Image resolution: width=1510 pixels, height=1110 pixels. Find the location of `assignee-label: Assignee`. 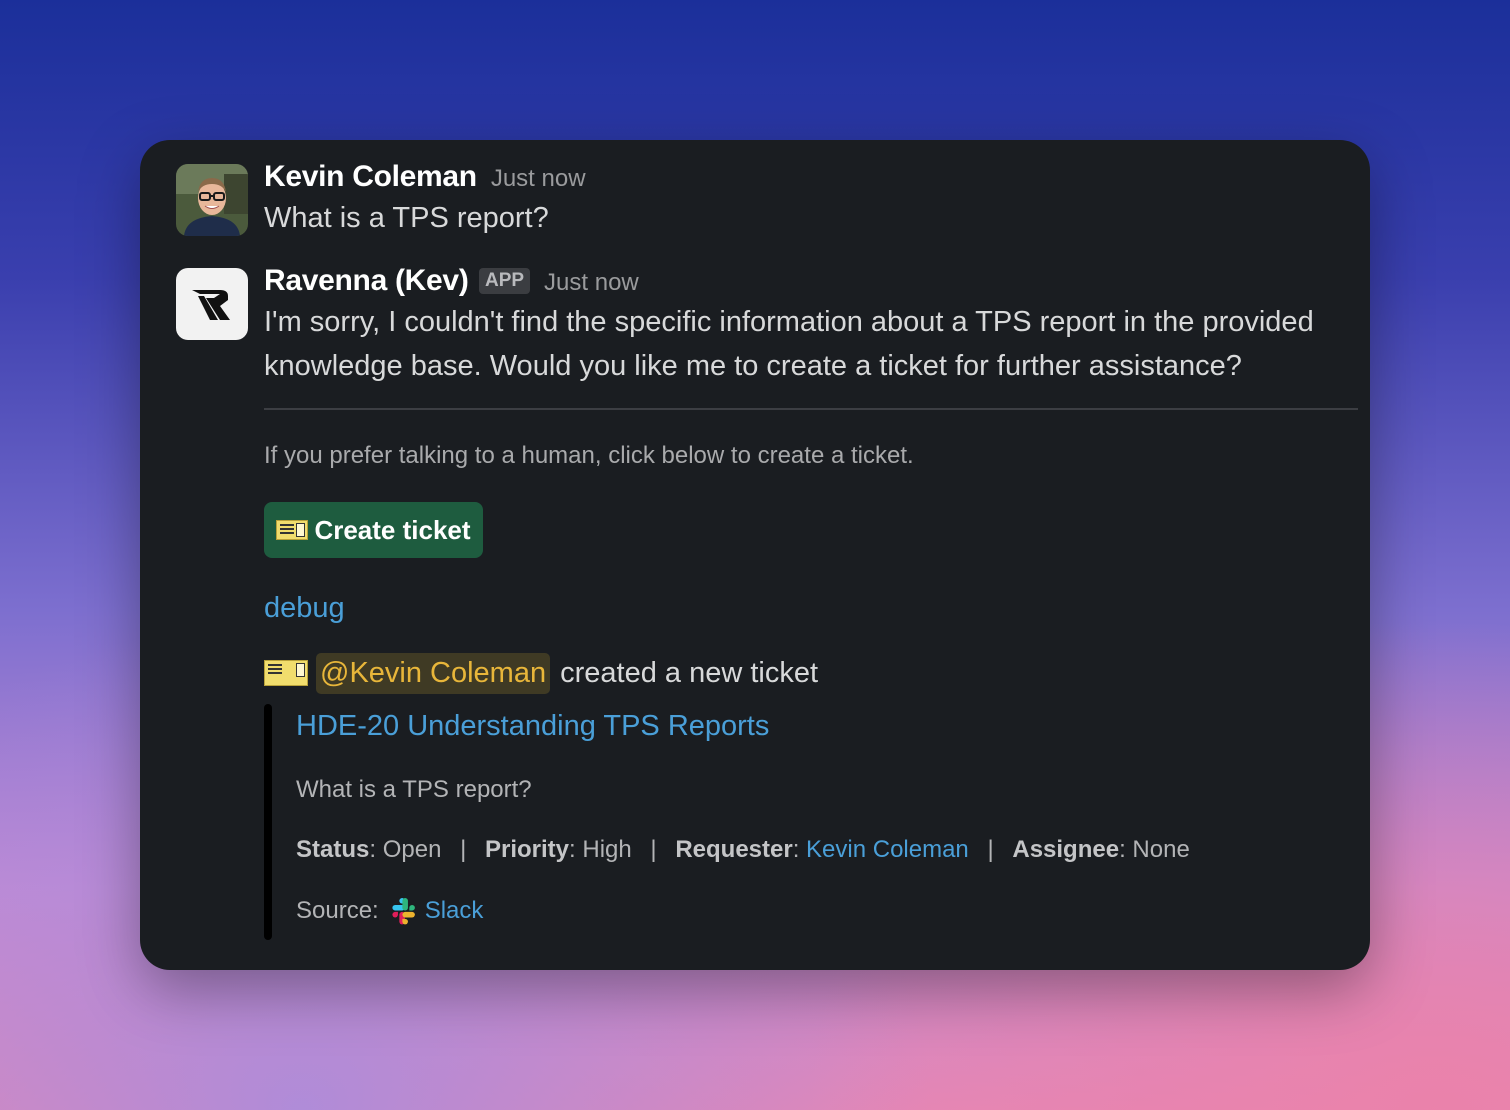

assignee-label: Assignee is located at coordinates (1066, 849).